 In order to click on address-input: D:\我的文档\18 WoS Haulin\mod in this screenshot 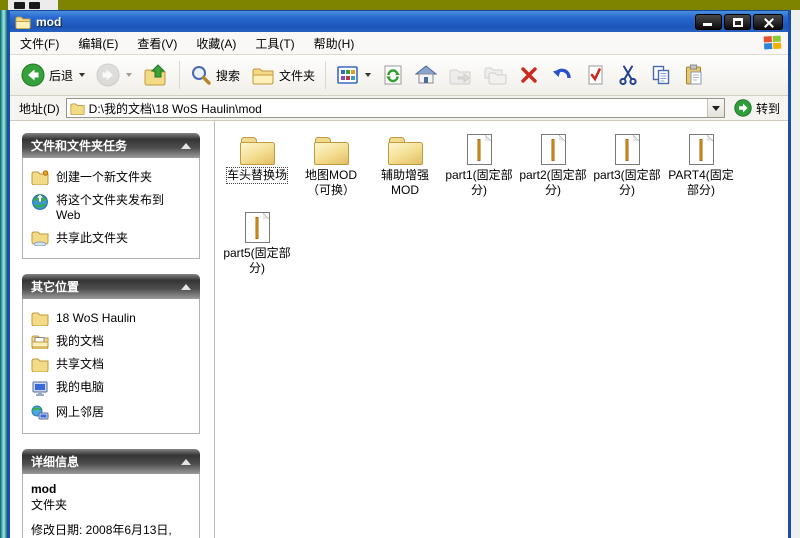, I will do `click(395, 108)`.